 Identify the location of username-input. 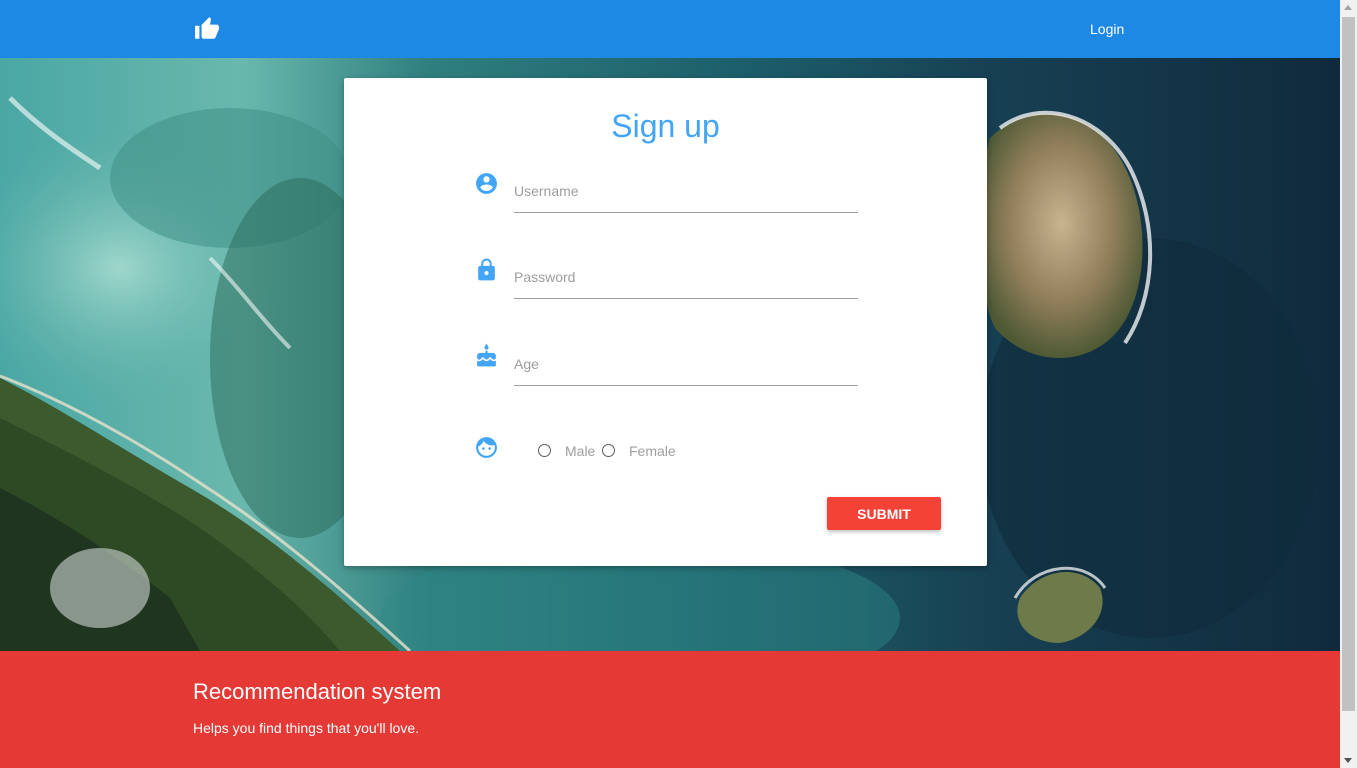
(686, 191).